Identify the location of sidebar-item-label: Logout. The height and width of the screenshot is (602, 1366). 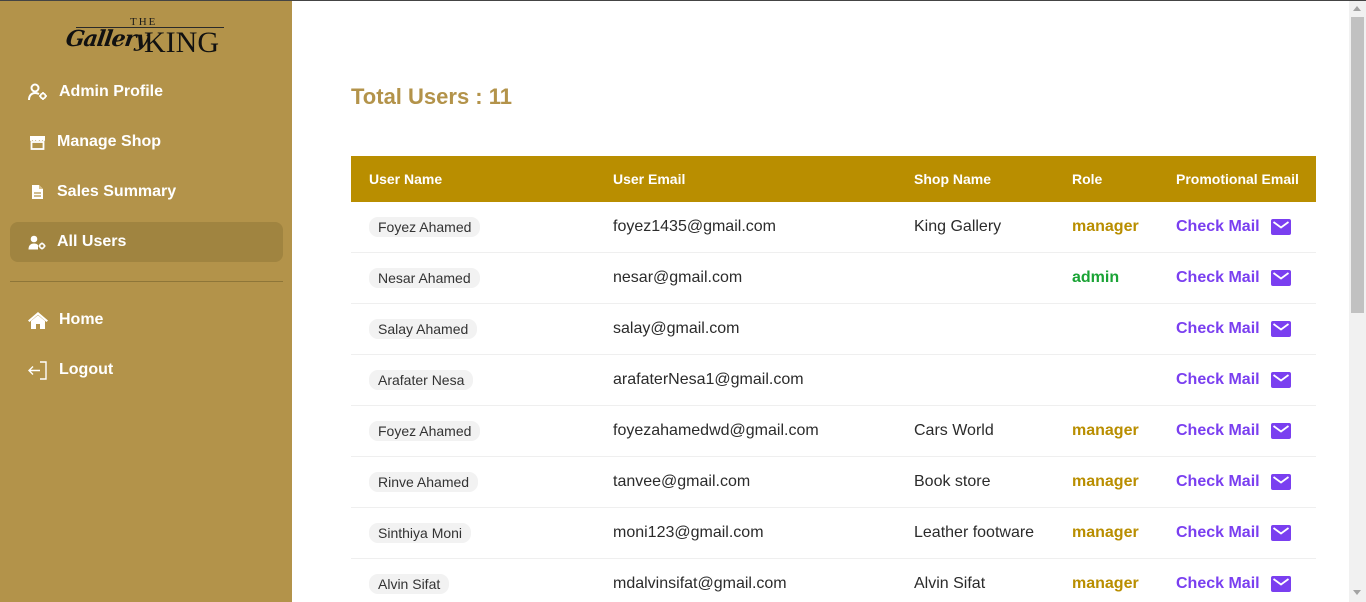
(86, 369).